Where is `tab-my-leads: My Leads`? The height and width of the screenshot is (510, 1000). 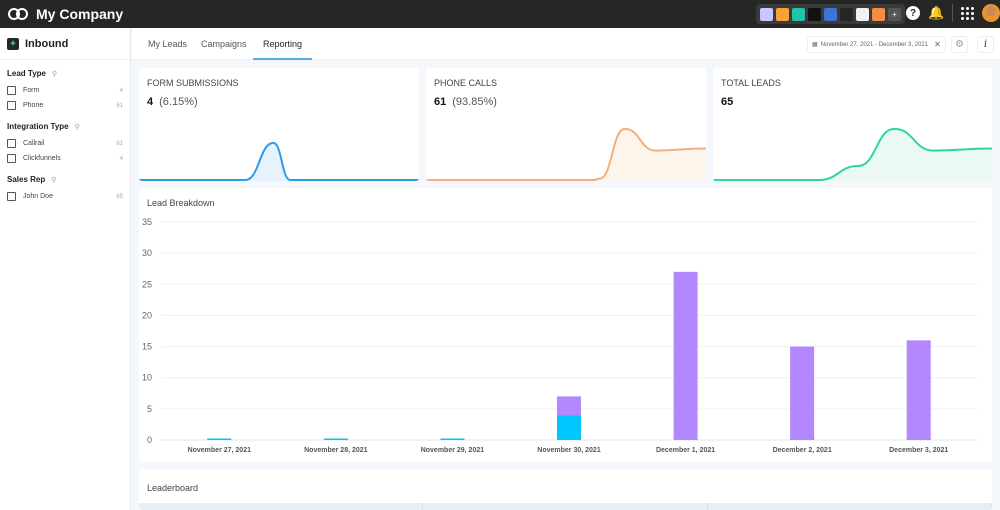
tab-my-leads: My Leads is located at coordinates (167, 44).